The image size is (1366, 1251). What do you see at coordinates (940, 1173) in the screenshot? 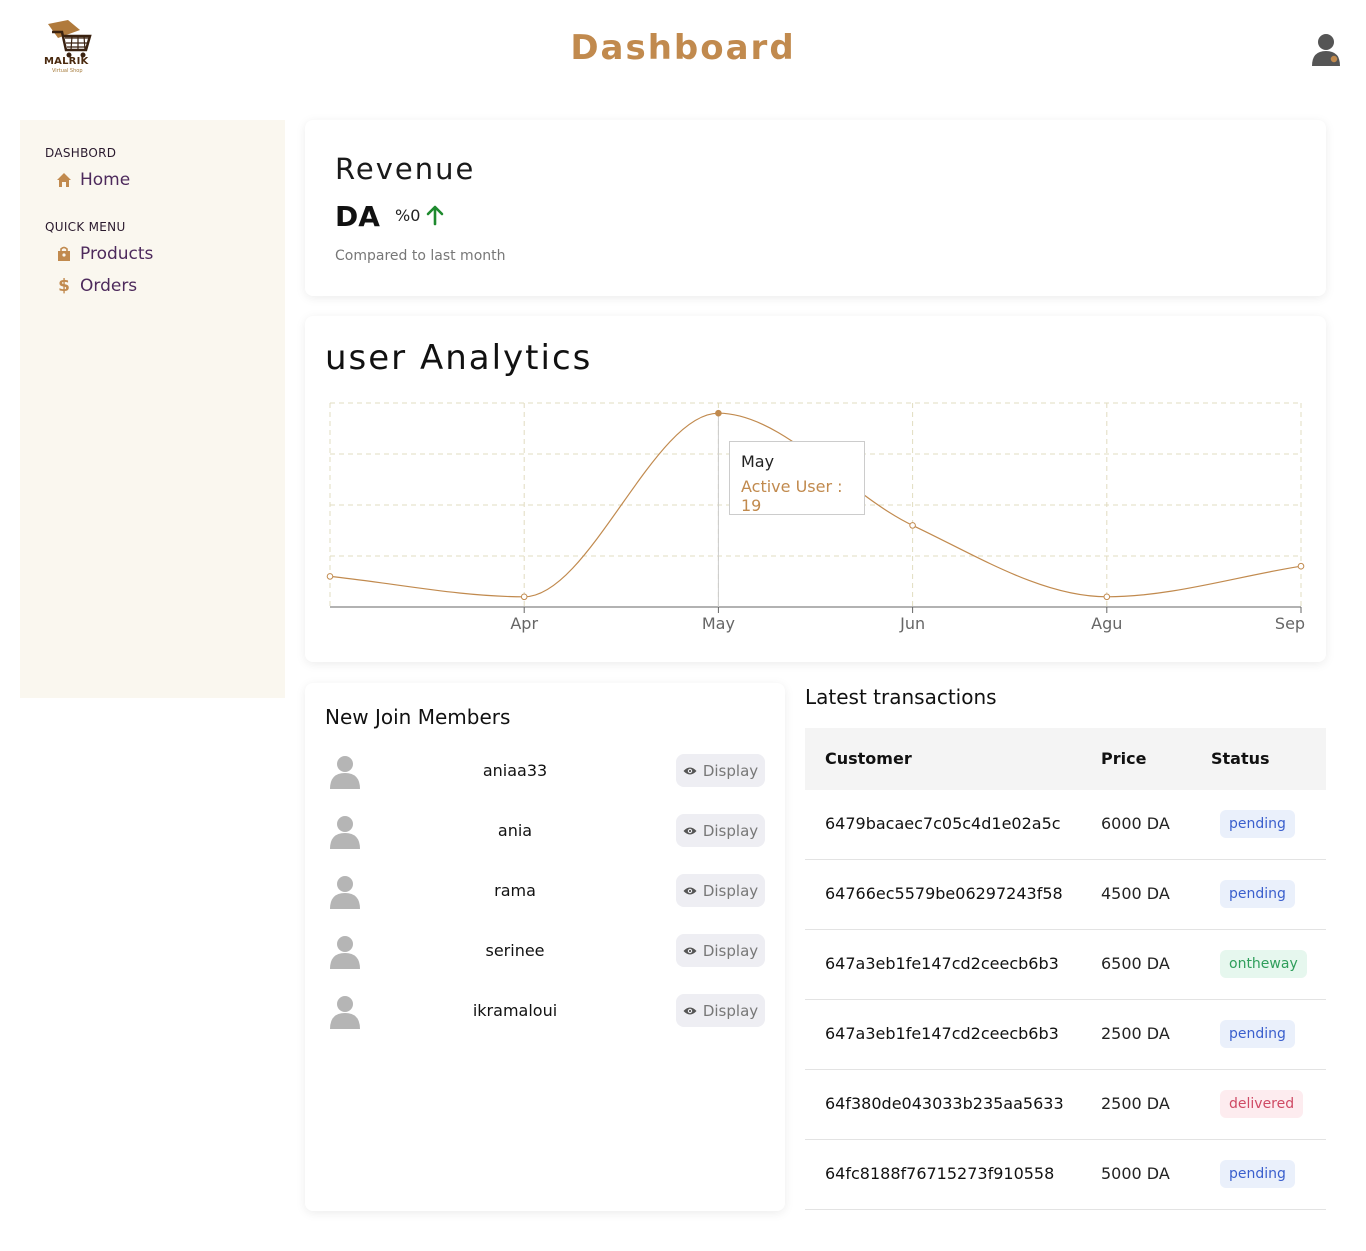
I see `customer-id: 64fc8188f76715273f910558` at bounding box center [940, 1173].